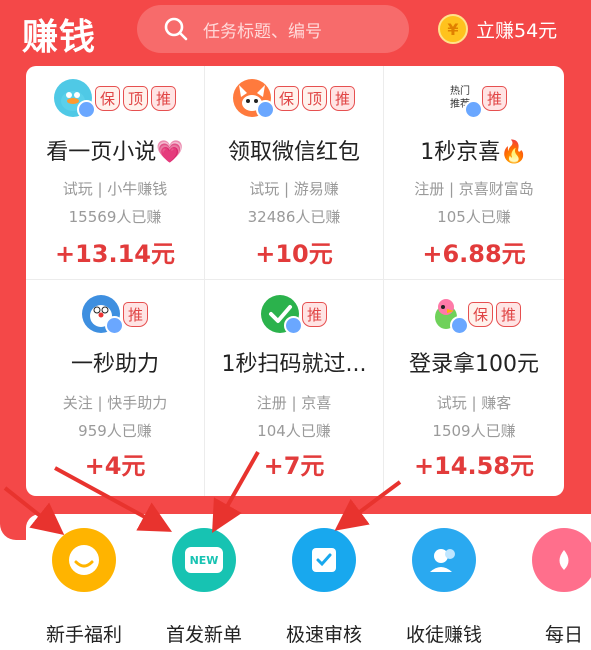  I want to click on nav-label: 极速审核, so click(323, 635).